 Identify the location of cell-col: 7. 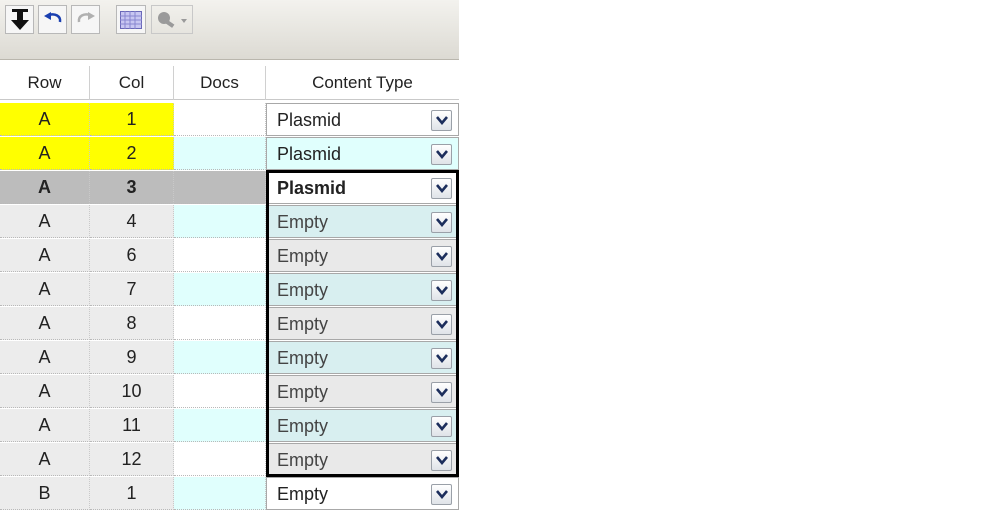
(132, 289).